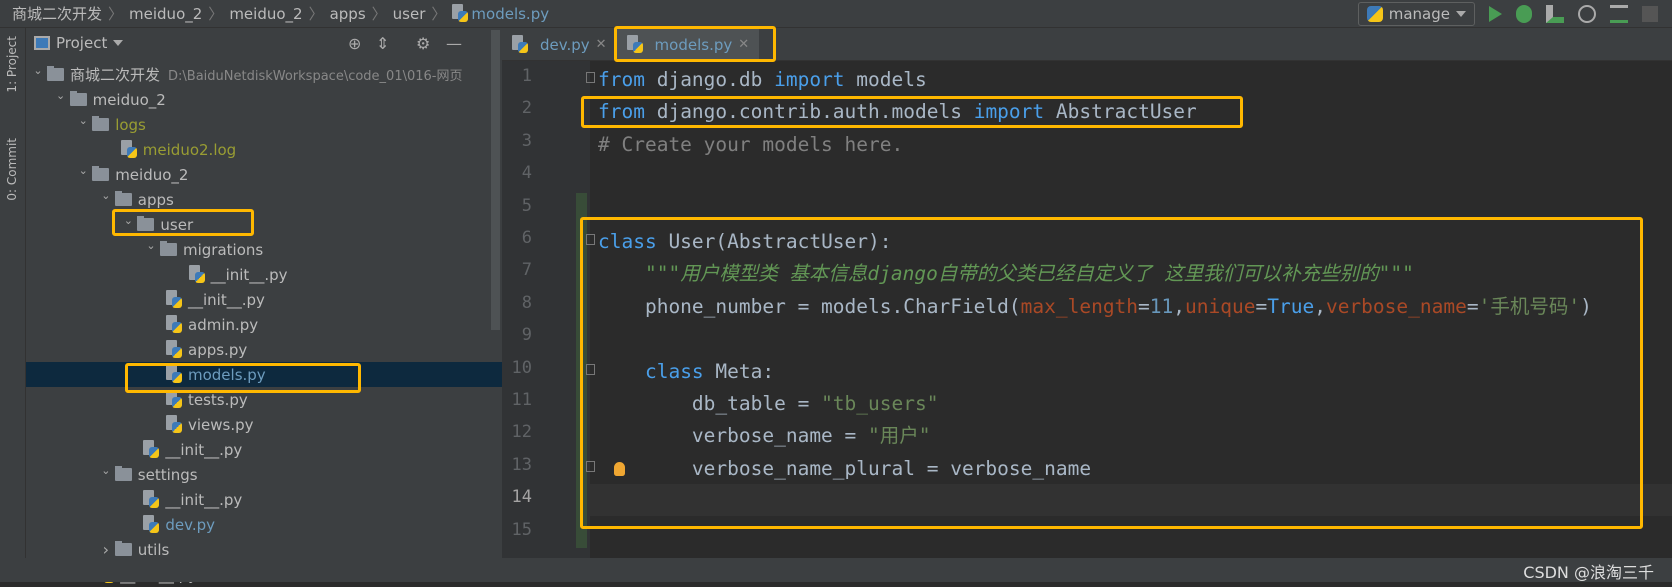 This screenshot has height=587, width=1672. I want to click on fold-marker-icon, so click(590, 77).